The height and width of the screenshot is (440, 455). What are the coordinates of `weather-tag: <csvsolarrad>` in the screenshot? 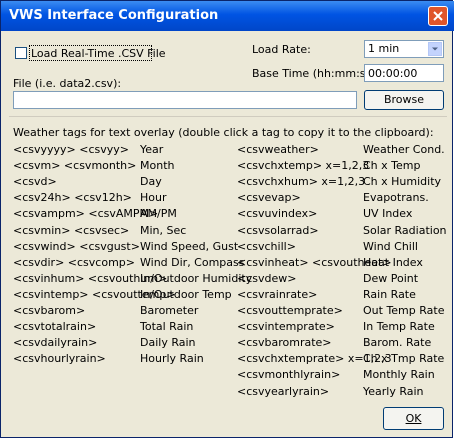 It's located at (278, 230).